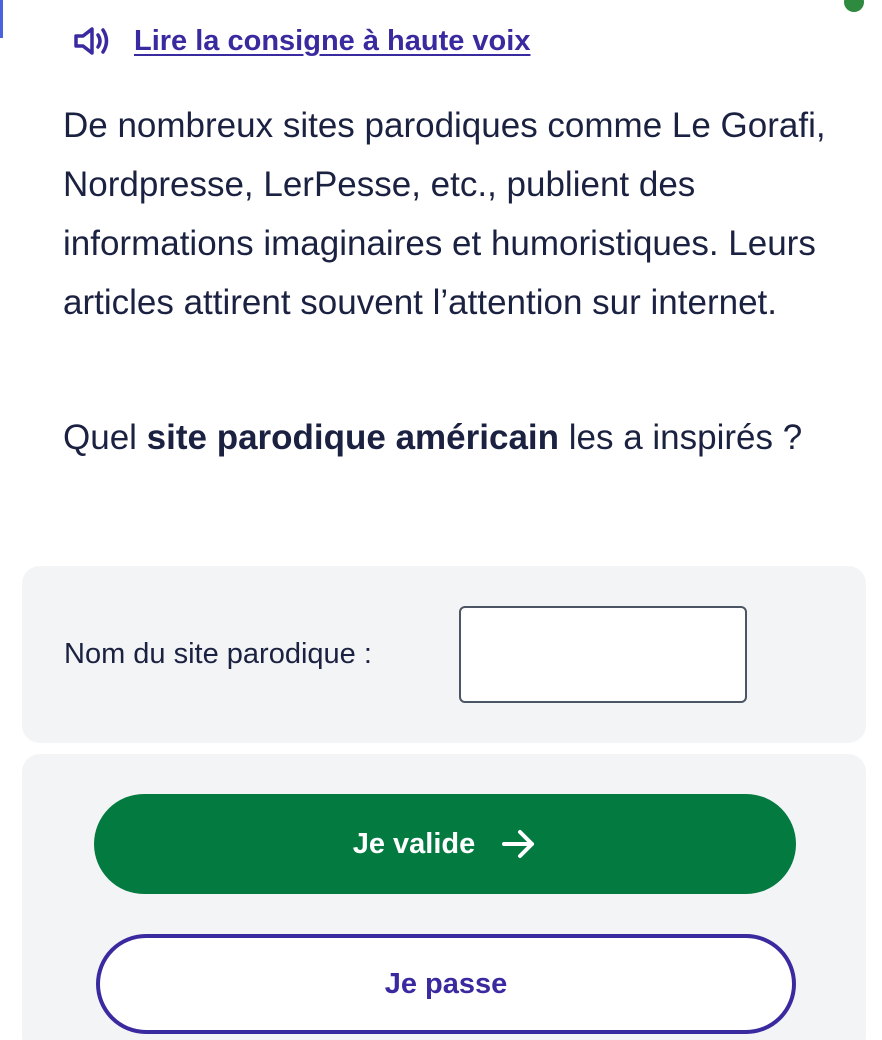 This screenshot has width=882, height=1040. What do you see at coordinates (854, 6) in the screenshot?
I see `status-dot-icon` at bounding box center [854, 6].